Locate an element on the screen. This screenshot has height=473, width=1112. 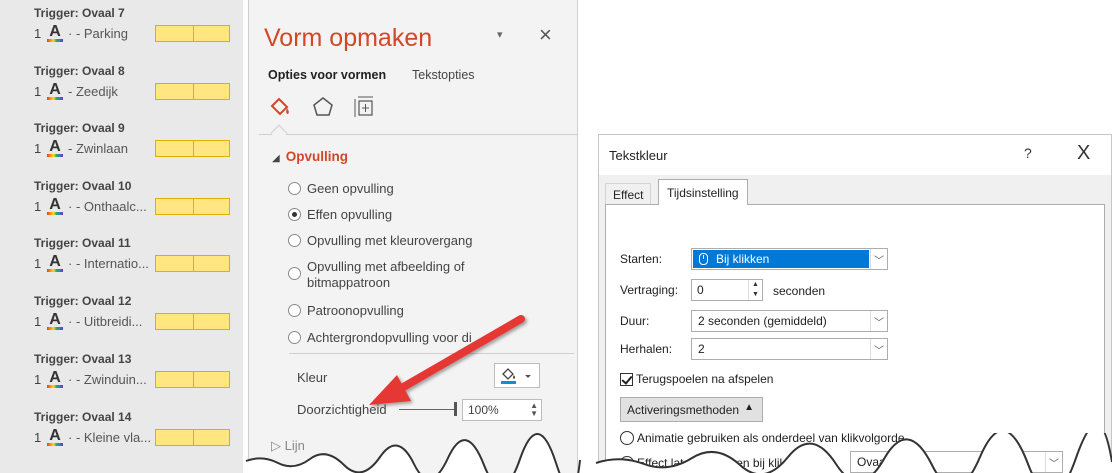
animation-item: 1 A - Zwinlaan is located at coordinates (132, 148).